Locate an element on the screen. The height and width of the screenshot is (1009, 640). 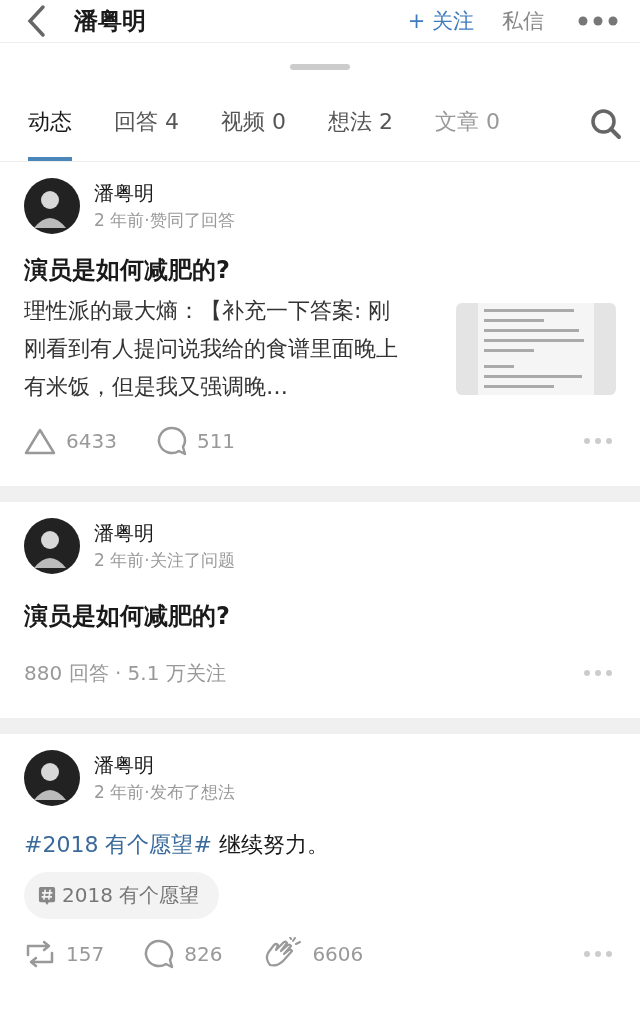
hashtag-icon is located at coordinates (47, 895).